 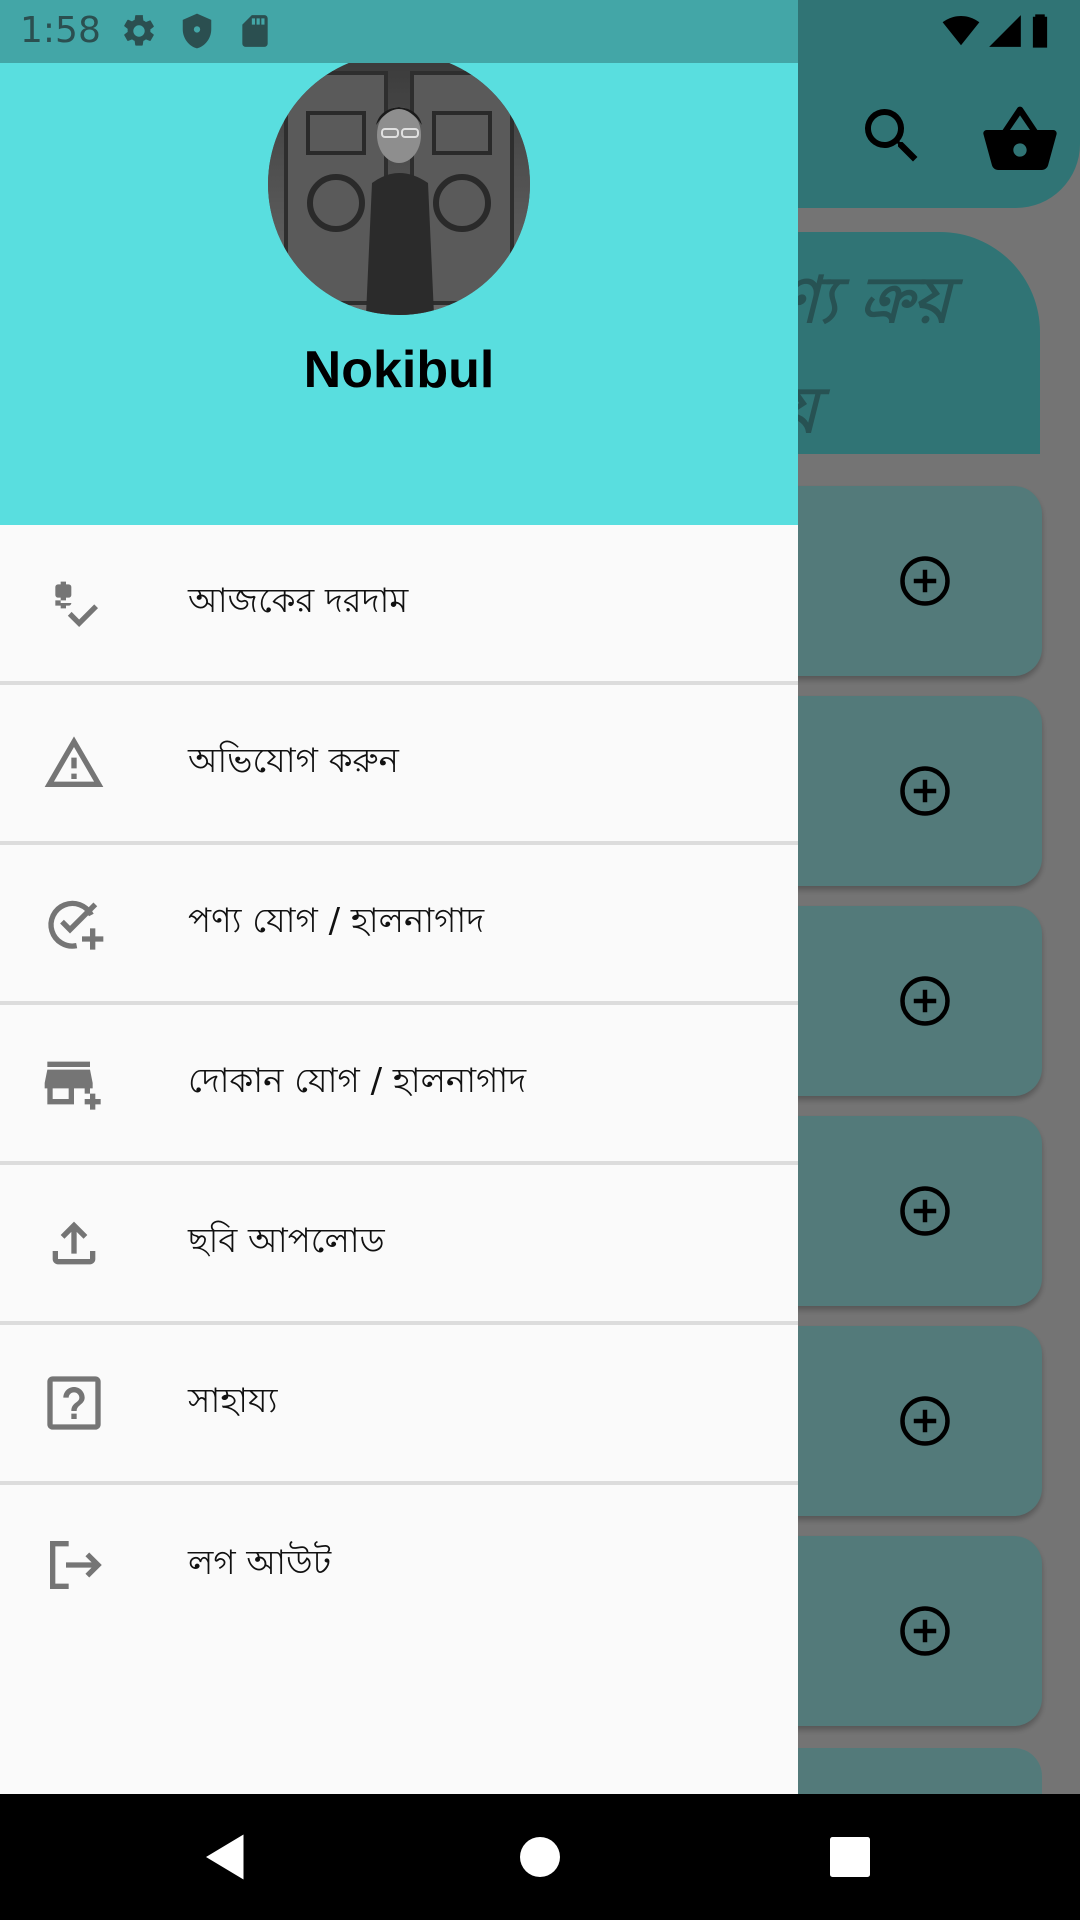 I want to click on shield-icon, so click(x=197, y=31).